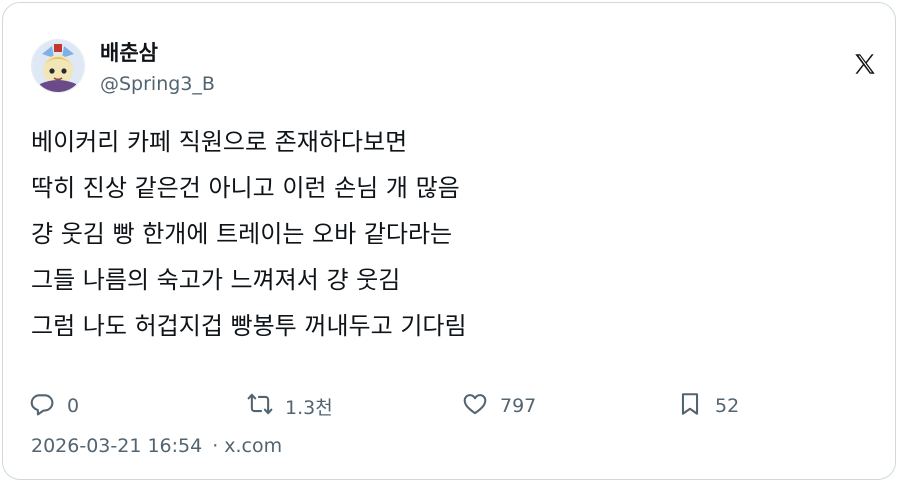 The image size is (900, 484). I want to click on reply-button: 0, so click(54, 406).